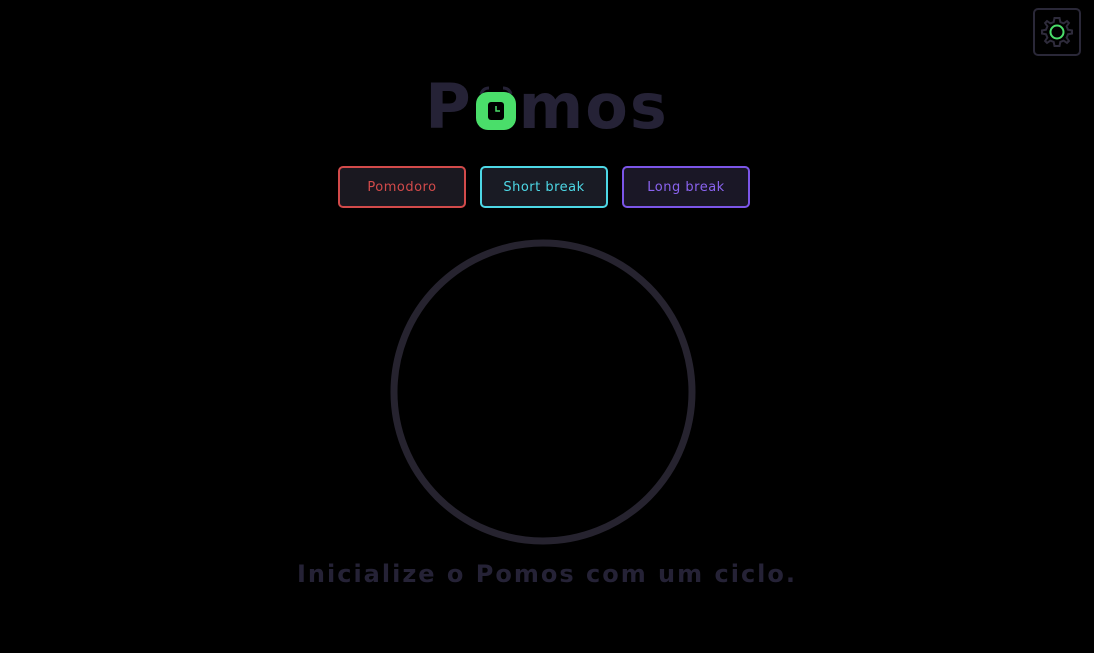 Image resolution: width=1094 pixels, height=653 pixels. What do you see at coordinates (449, 106) in the screenshot?
I see `logo-text-prefix: P` at bounding box center [449, 106].